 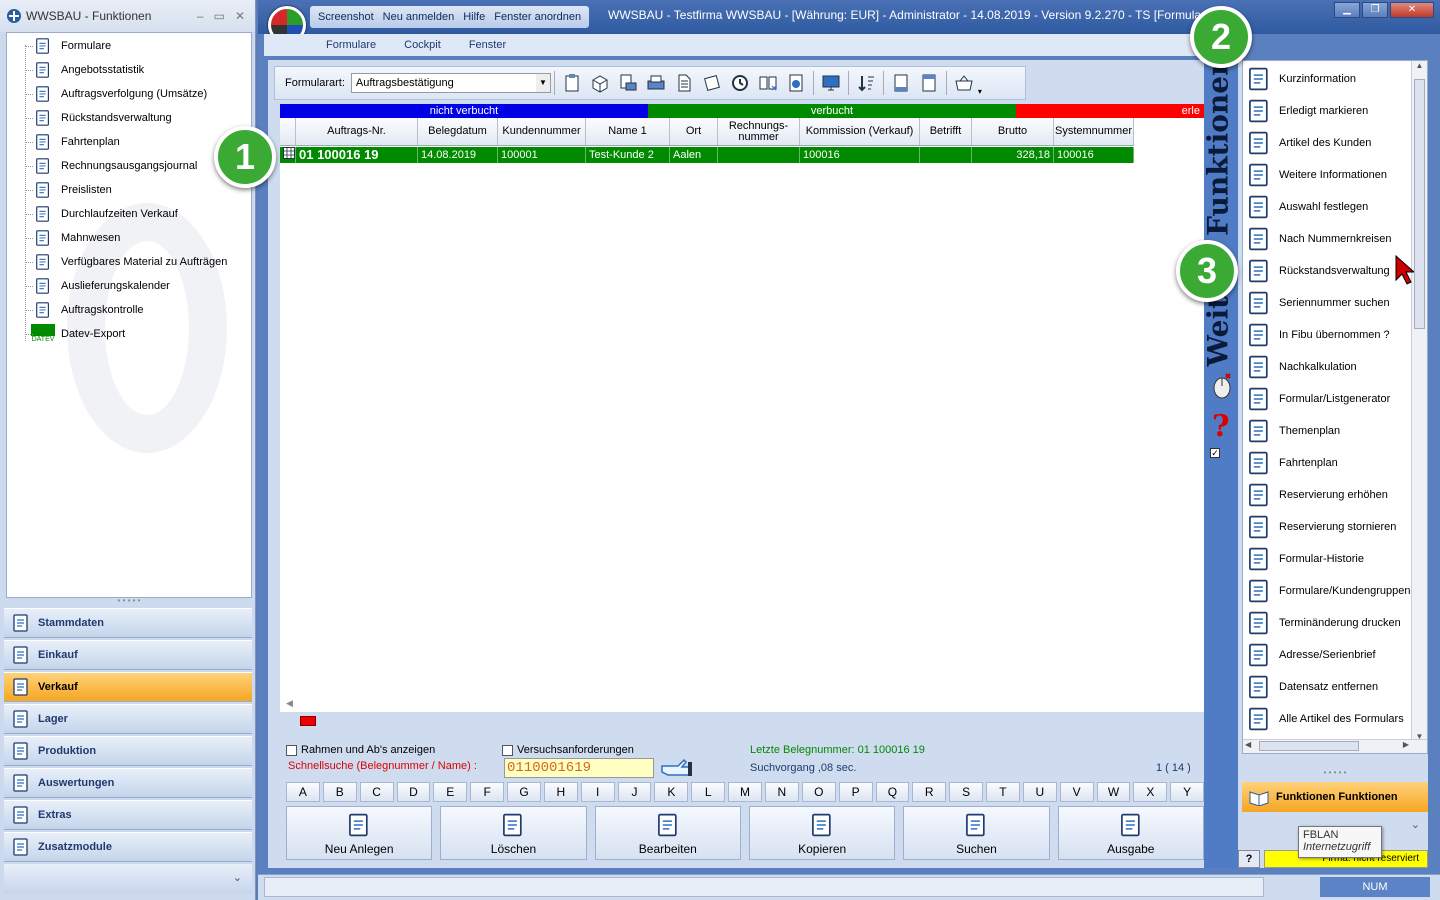 I want to click on nav-group-stammdaten: Stammdaten, so click(x=128, y=623).